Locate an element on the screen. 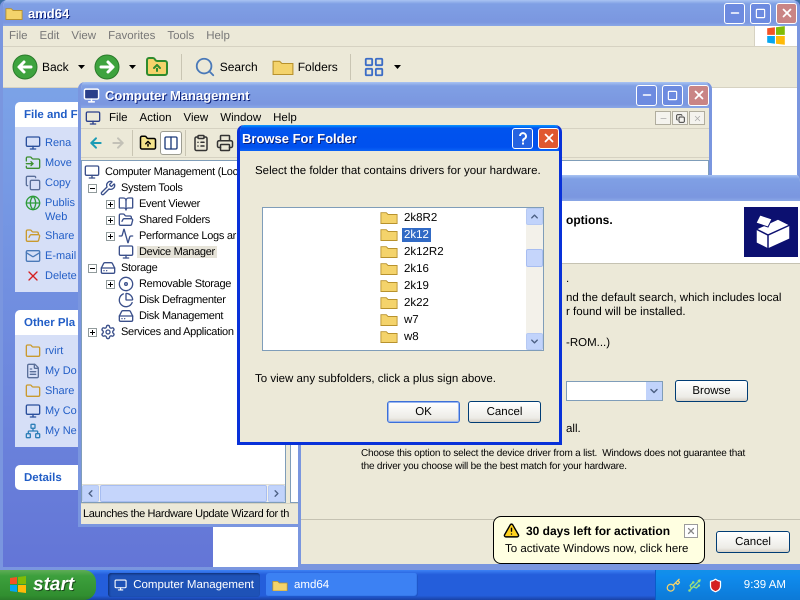 This screenshot has height=600, width=800. minus-icon is located at coordinates (92, 268).